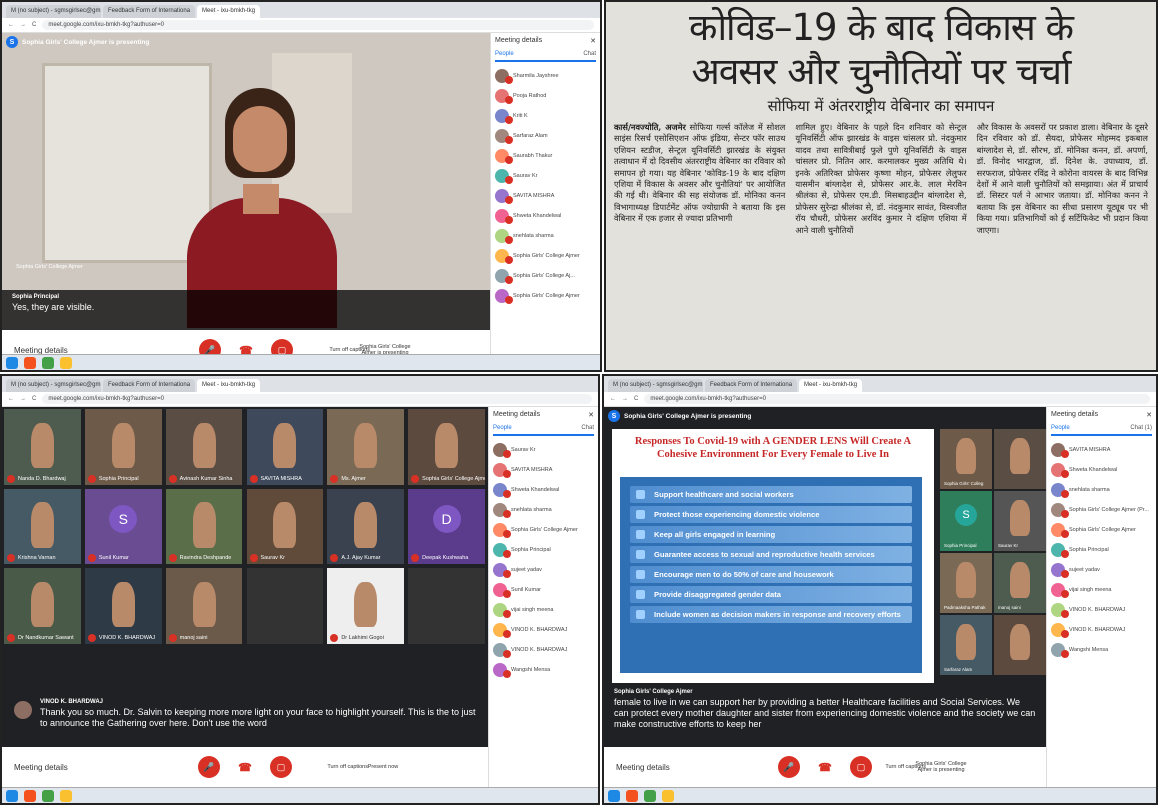 This screenshot has height=805, width=1158. What do you see at coordinates (545, 96) in the screenshot?
I see `participant-row: Pooja Rathod` at bounding box center [545, 96].